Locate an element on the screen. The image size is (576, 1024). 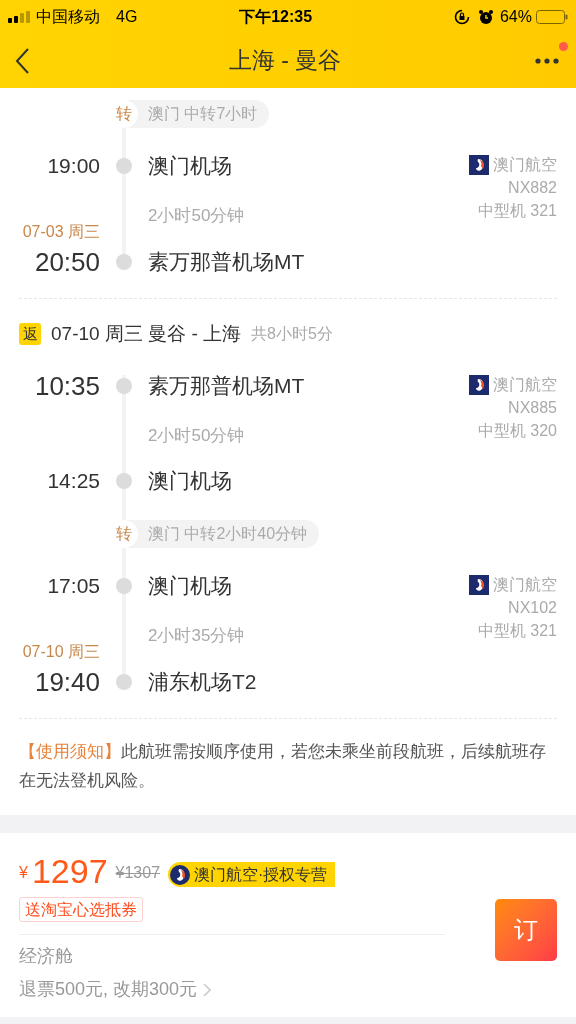
time-text: 19:40 is located at coordinates (67, 682).